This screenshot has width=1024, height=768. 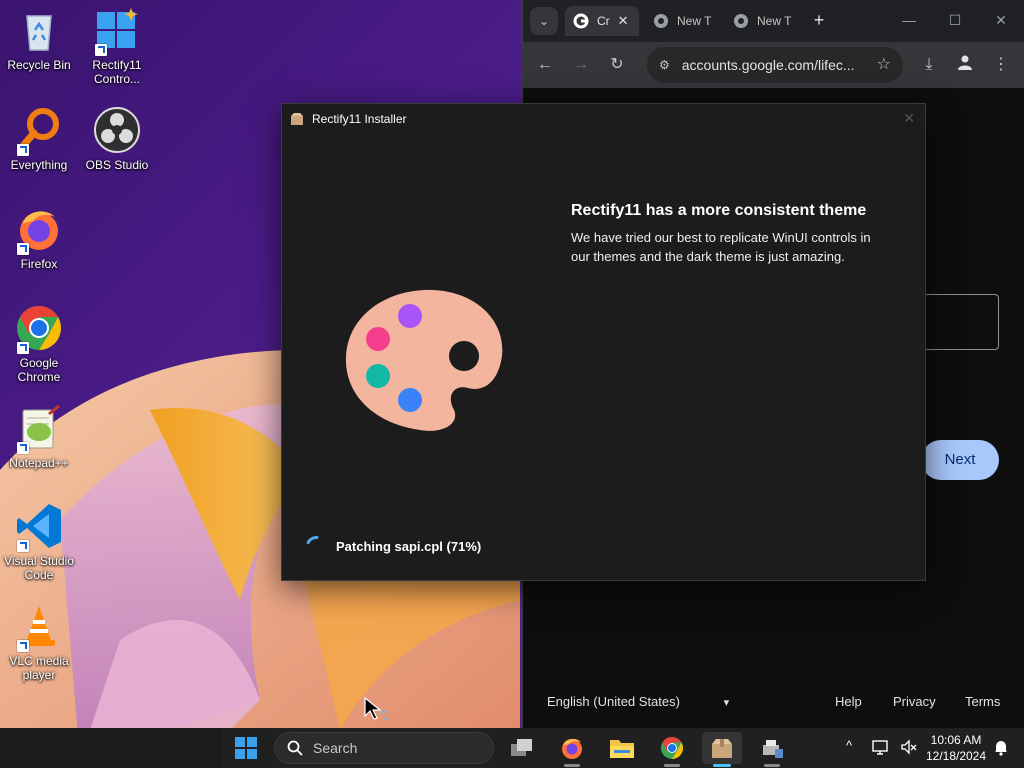 I want to click on next-button: Next, so click(x=960, y=460).